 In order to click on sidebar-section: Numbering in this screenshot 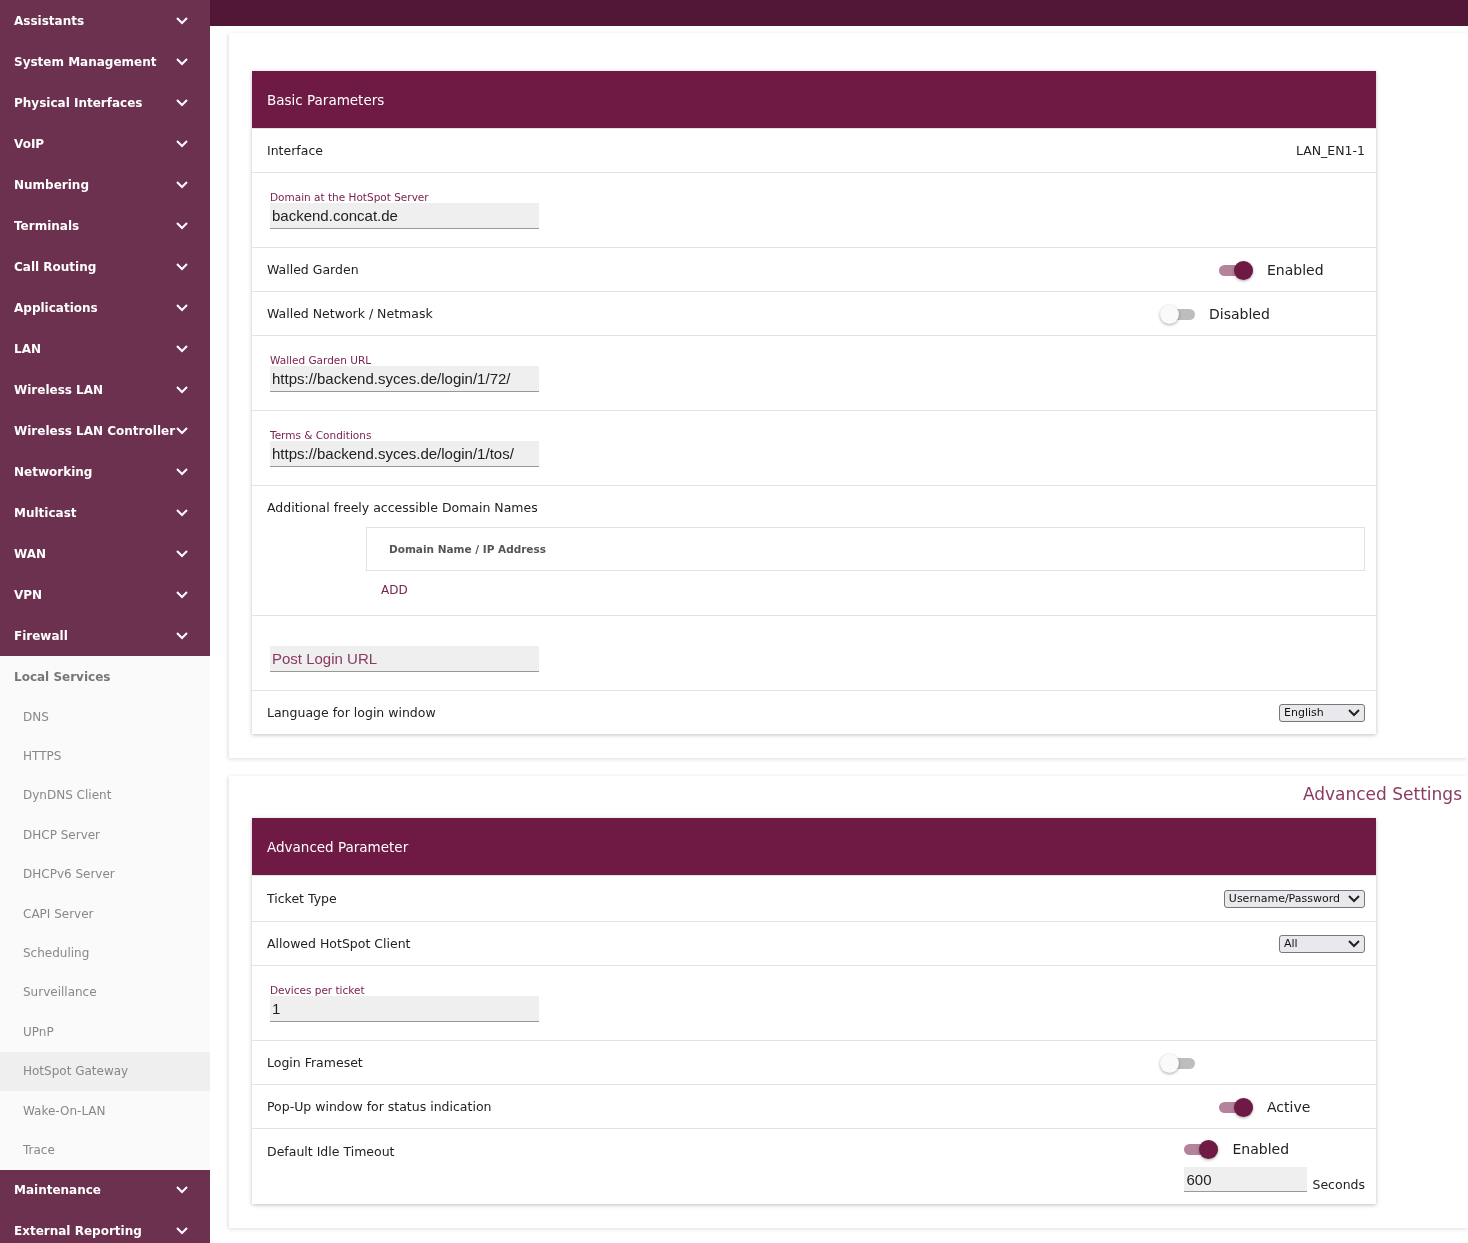, I will do `click(105, 184)`.